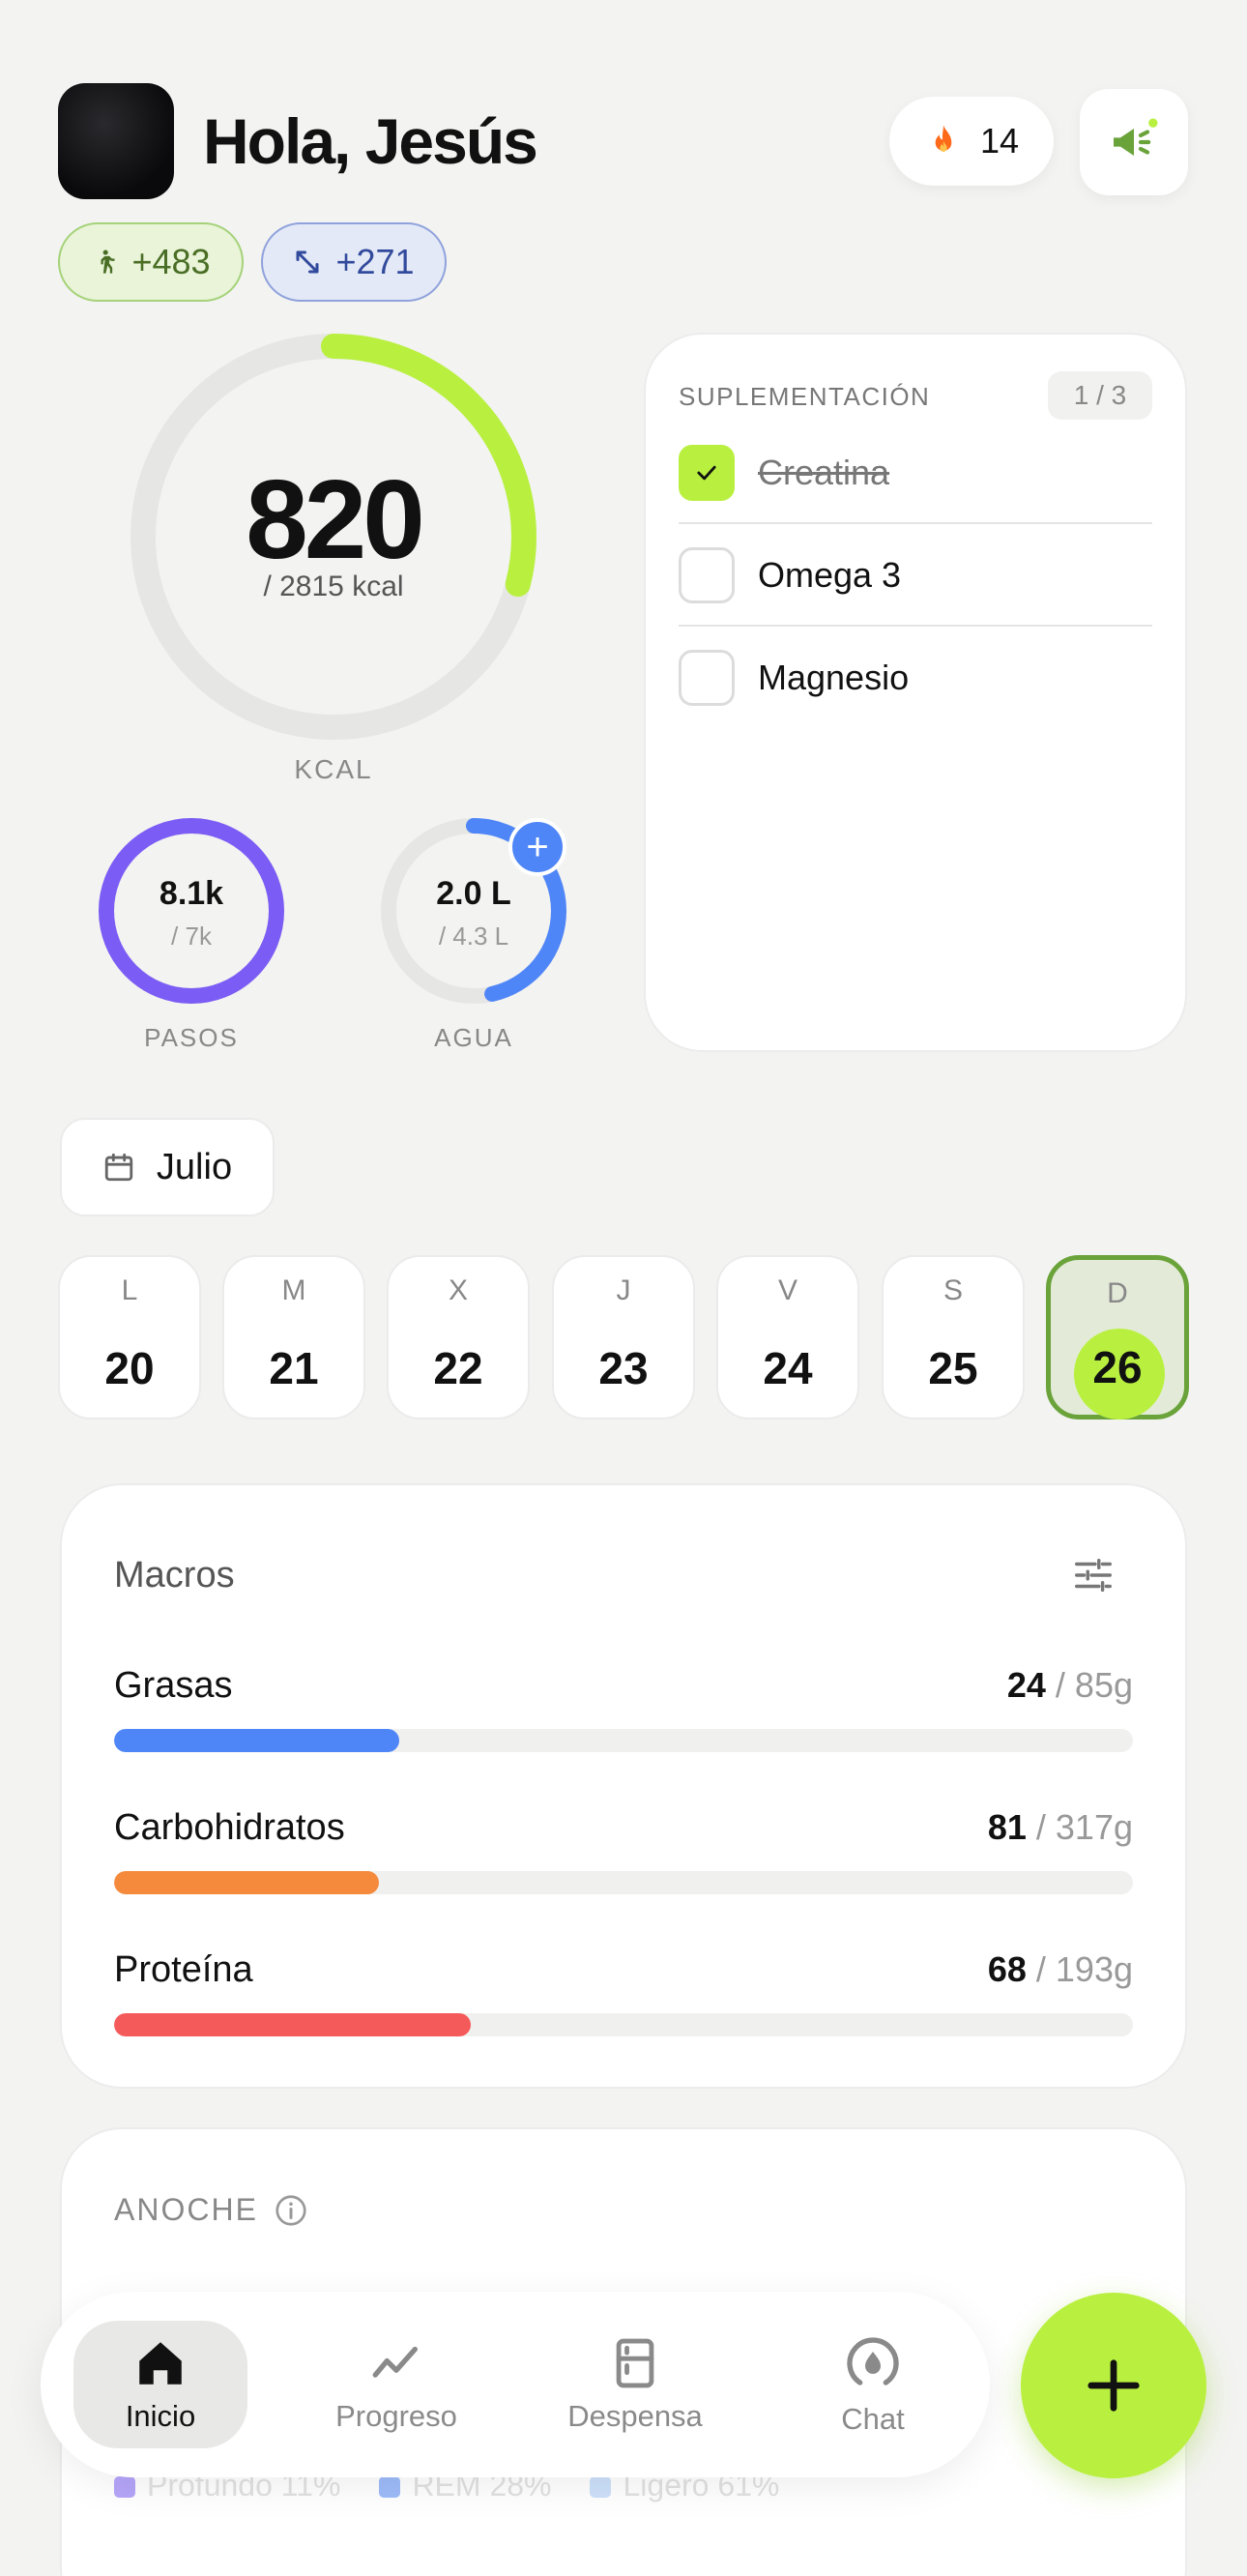 The width and height of the screenshot is (1247, 2576). I want to click on day-number: 22, so click(458, 1368).